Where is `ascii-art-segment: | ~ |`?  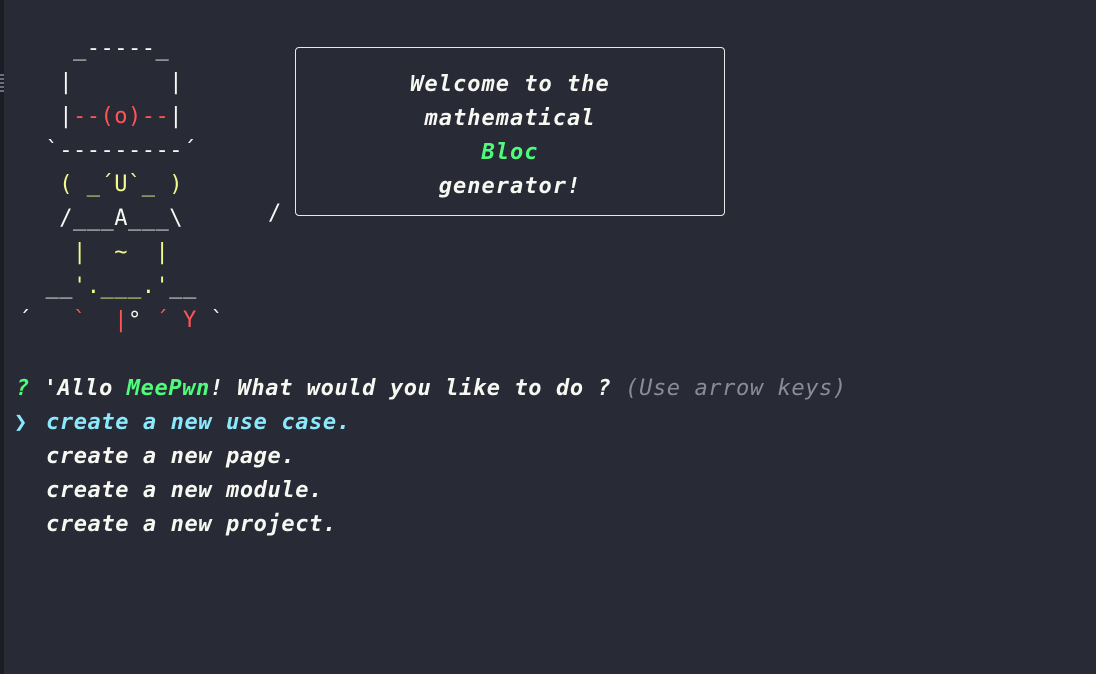
ascii-art-segment: | ~ | is located at coordinates (121, 252).